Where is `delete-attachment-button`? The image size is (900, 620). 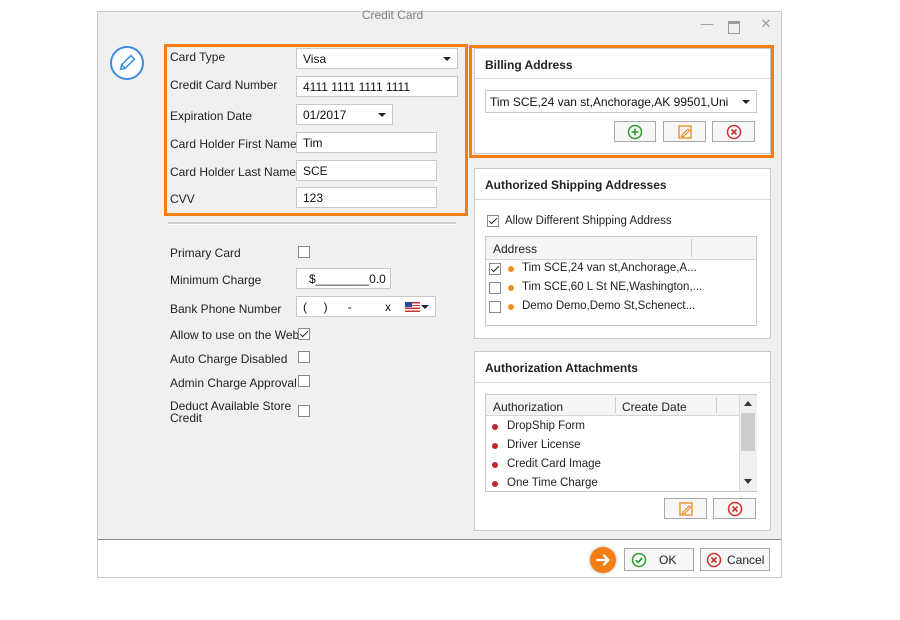
delete-attachment-button is located at coordinates (734, 508).